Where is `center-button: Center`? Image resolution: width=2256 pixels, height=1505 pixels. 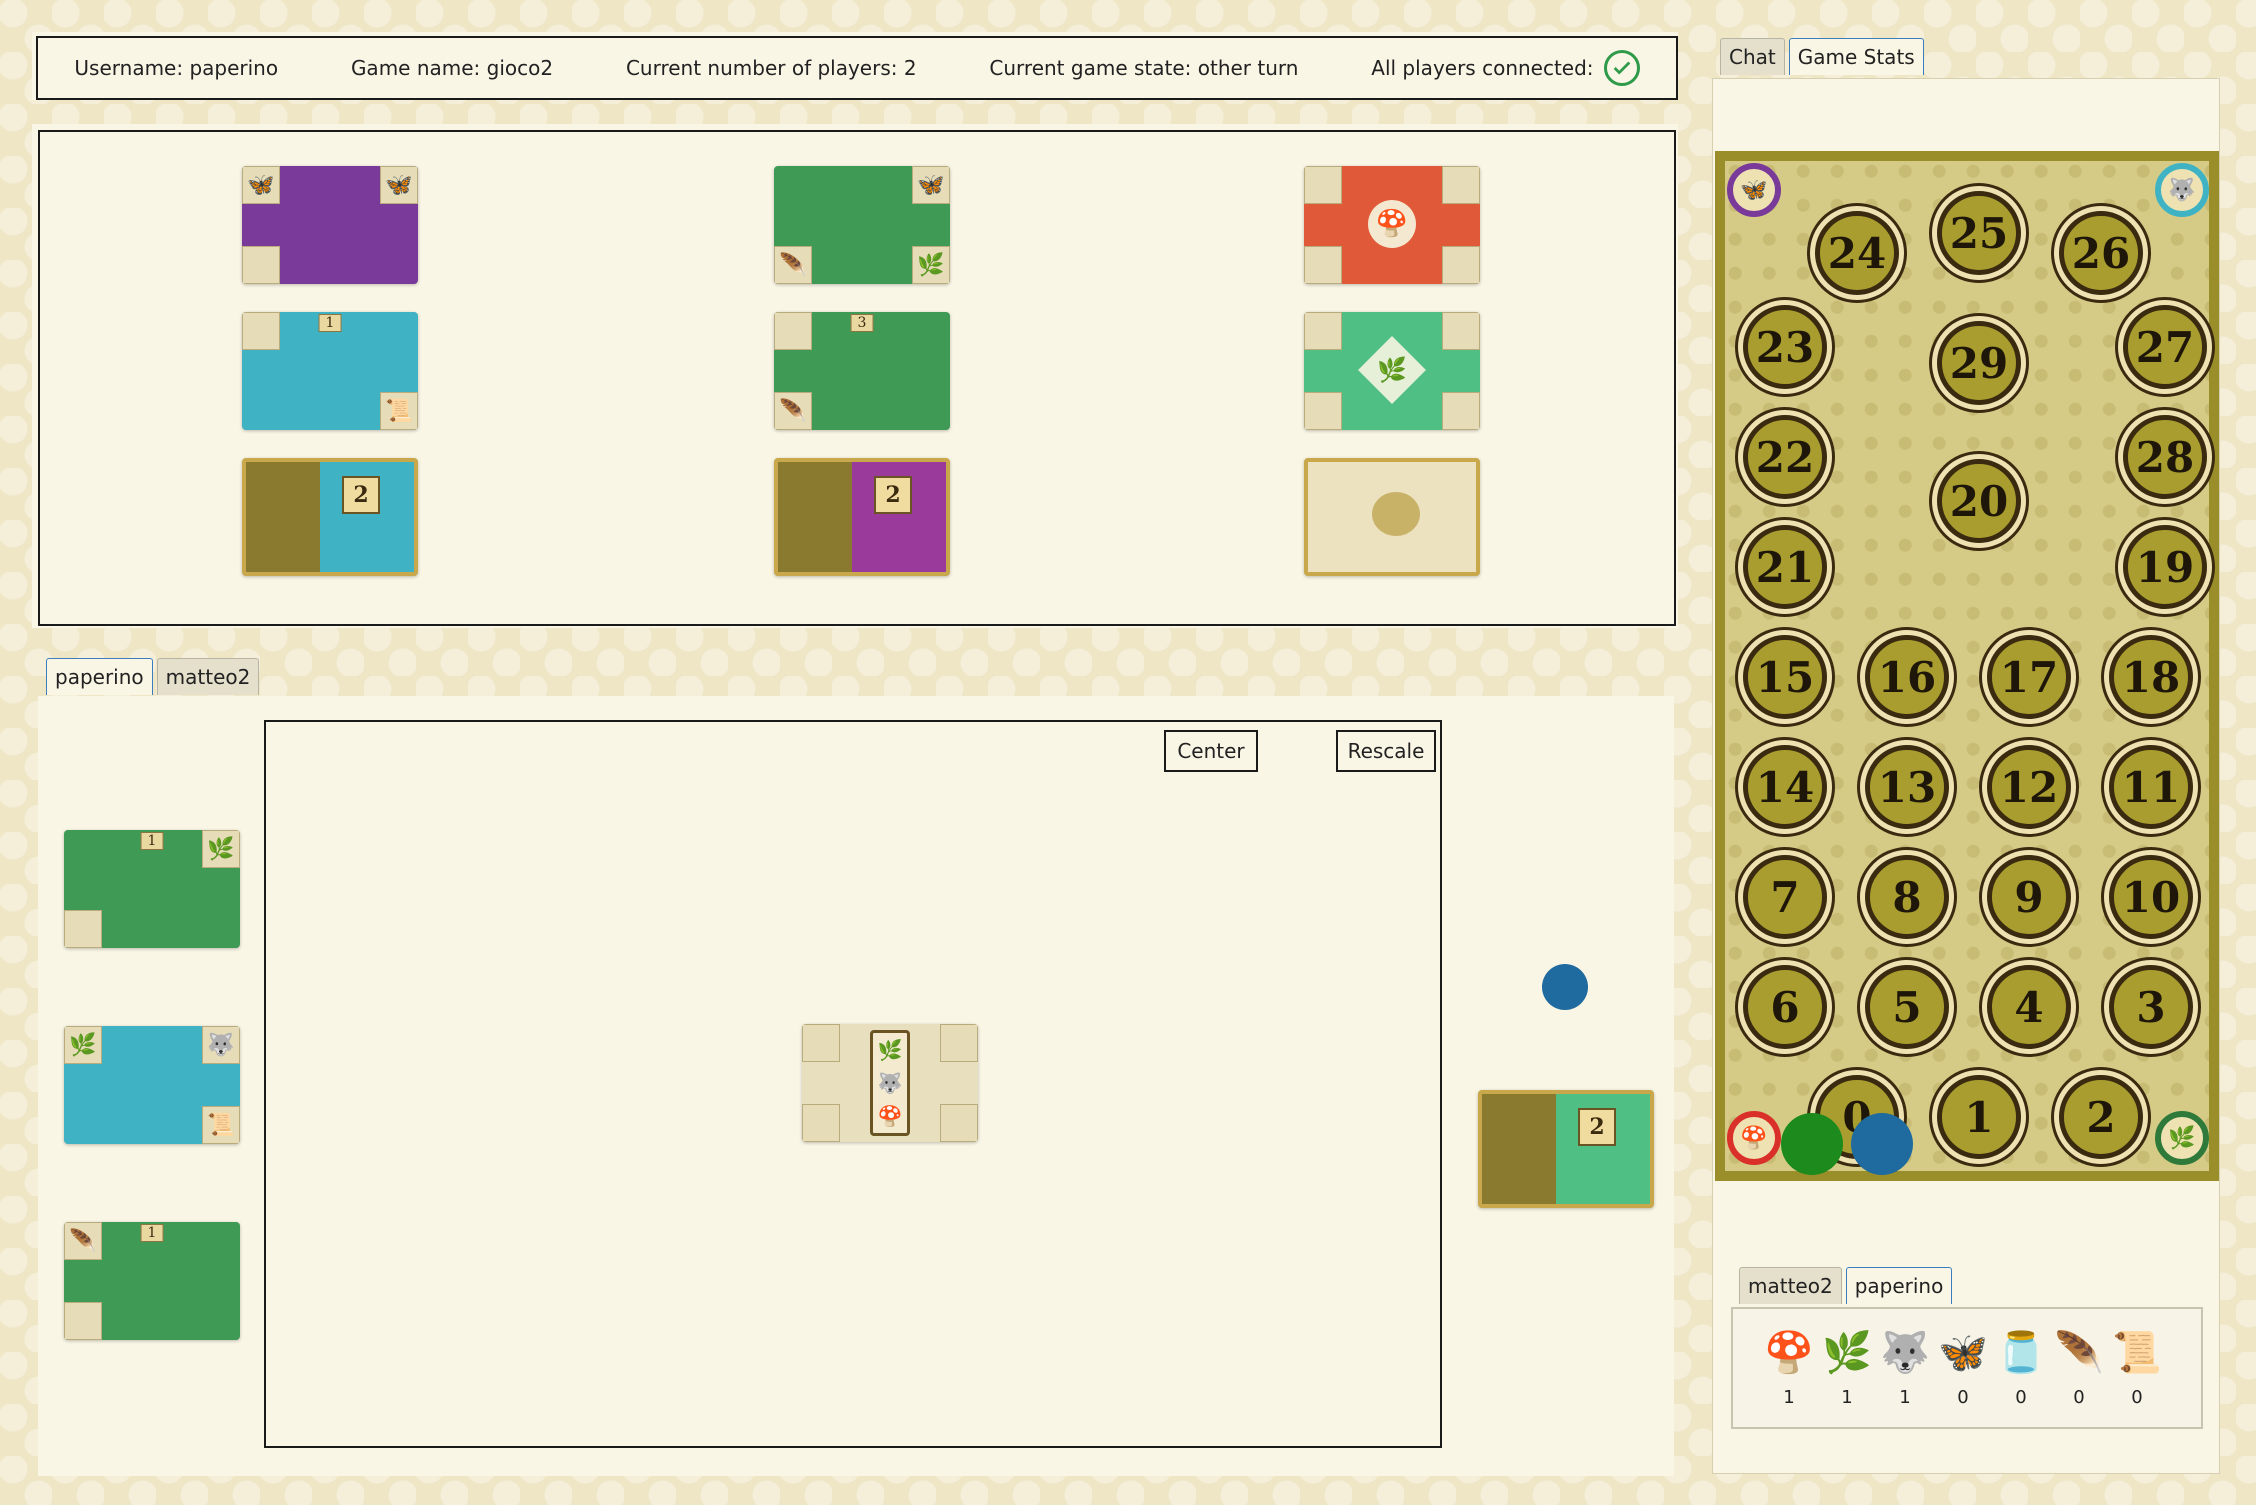
center-button: Center is located at coordinates (1211, 751).